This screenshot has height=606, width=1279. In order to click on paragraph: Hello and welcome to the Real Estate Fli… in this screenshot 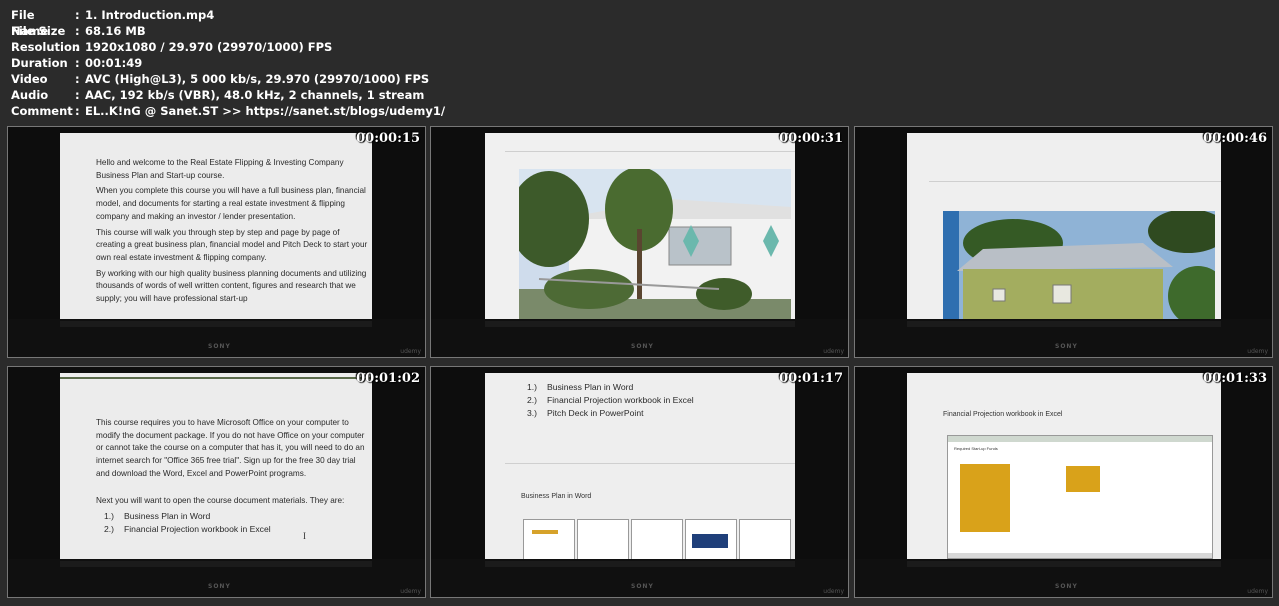, I will do `click(220, 169)`.